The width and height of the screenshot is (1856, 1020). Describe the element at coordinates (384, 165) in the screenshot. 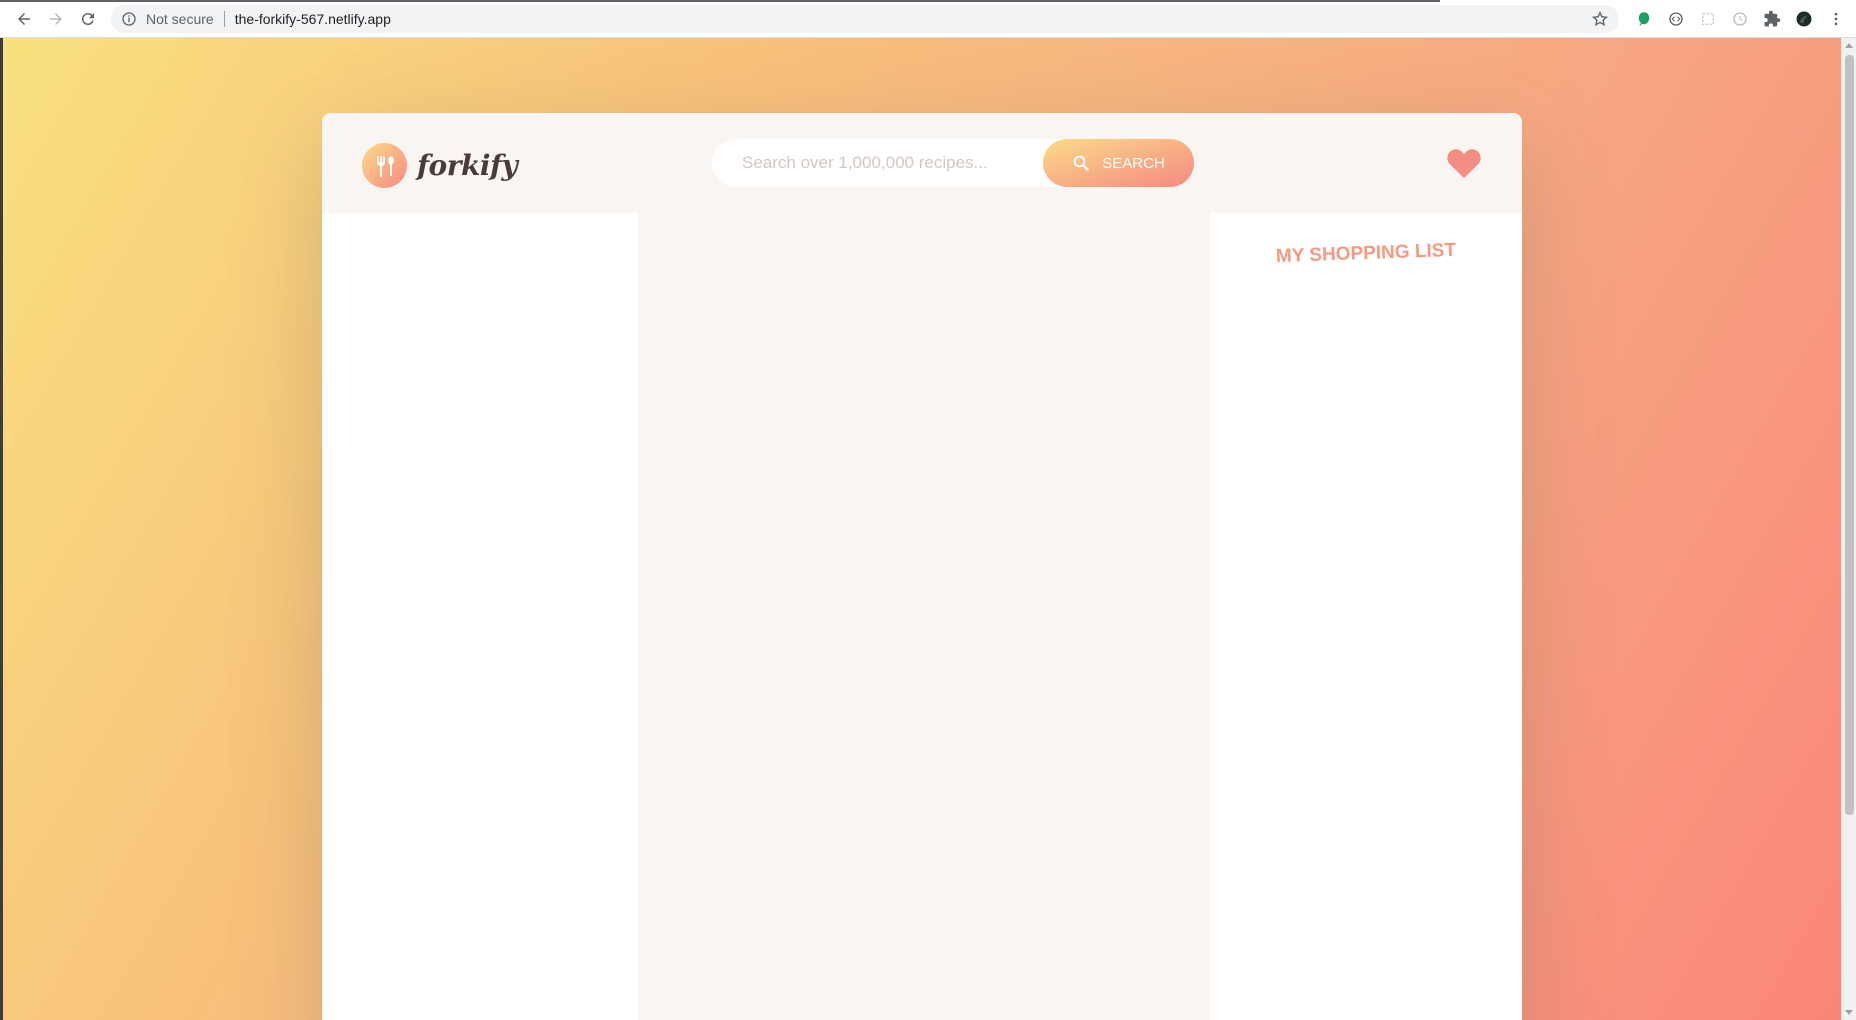

I see `fork-spoon-icon` at that location.